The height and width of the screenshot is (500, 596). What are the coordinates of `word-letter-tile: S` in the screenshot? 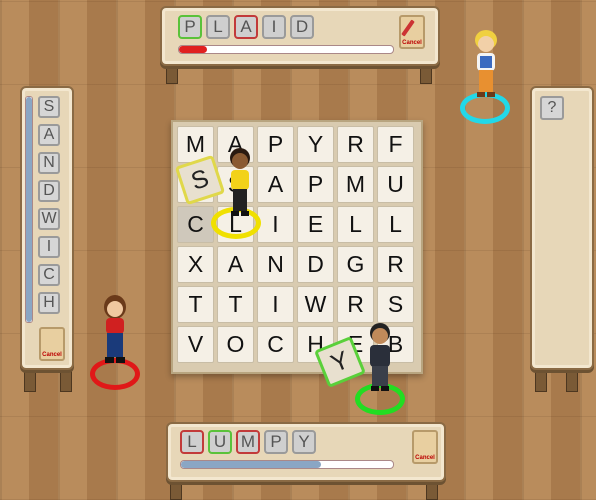 It's located at (49, 107).